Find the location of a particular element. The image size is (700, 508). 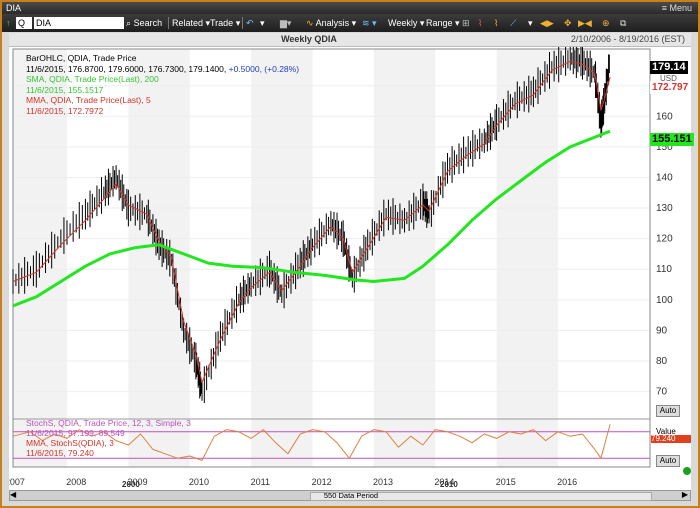

weekly-button: Weekly ▾ is located at coordinates (406, 23).